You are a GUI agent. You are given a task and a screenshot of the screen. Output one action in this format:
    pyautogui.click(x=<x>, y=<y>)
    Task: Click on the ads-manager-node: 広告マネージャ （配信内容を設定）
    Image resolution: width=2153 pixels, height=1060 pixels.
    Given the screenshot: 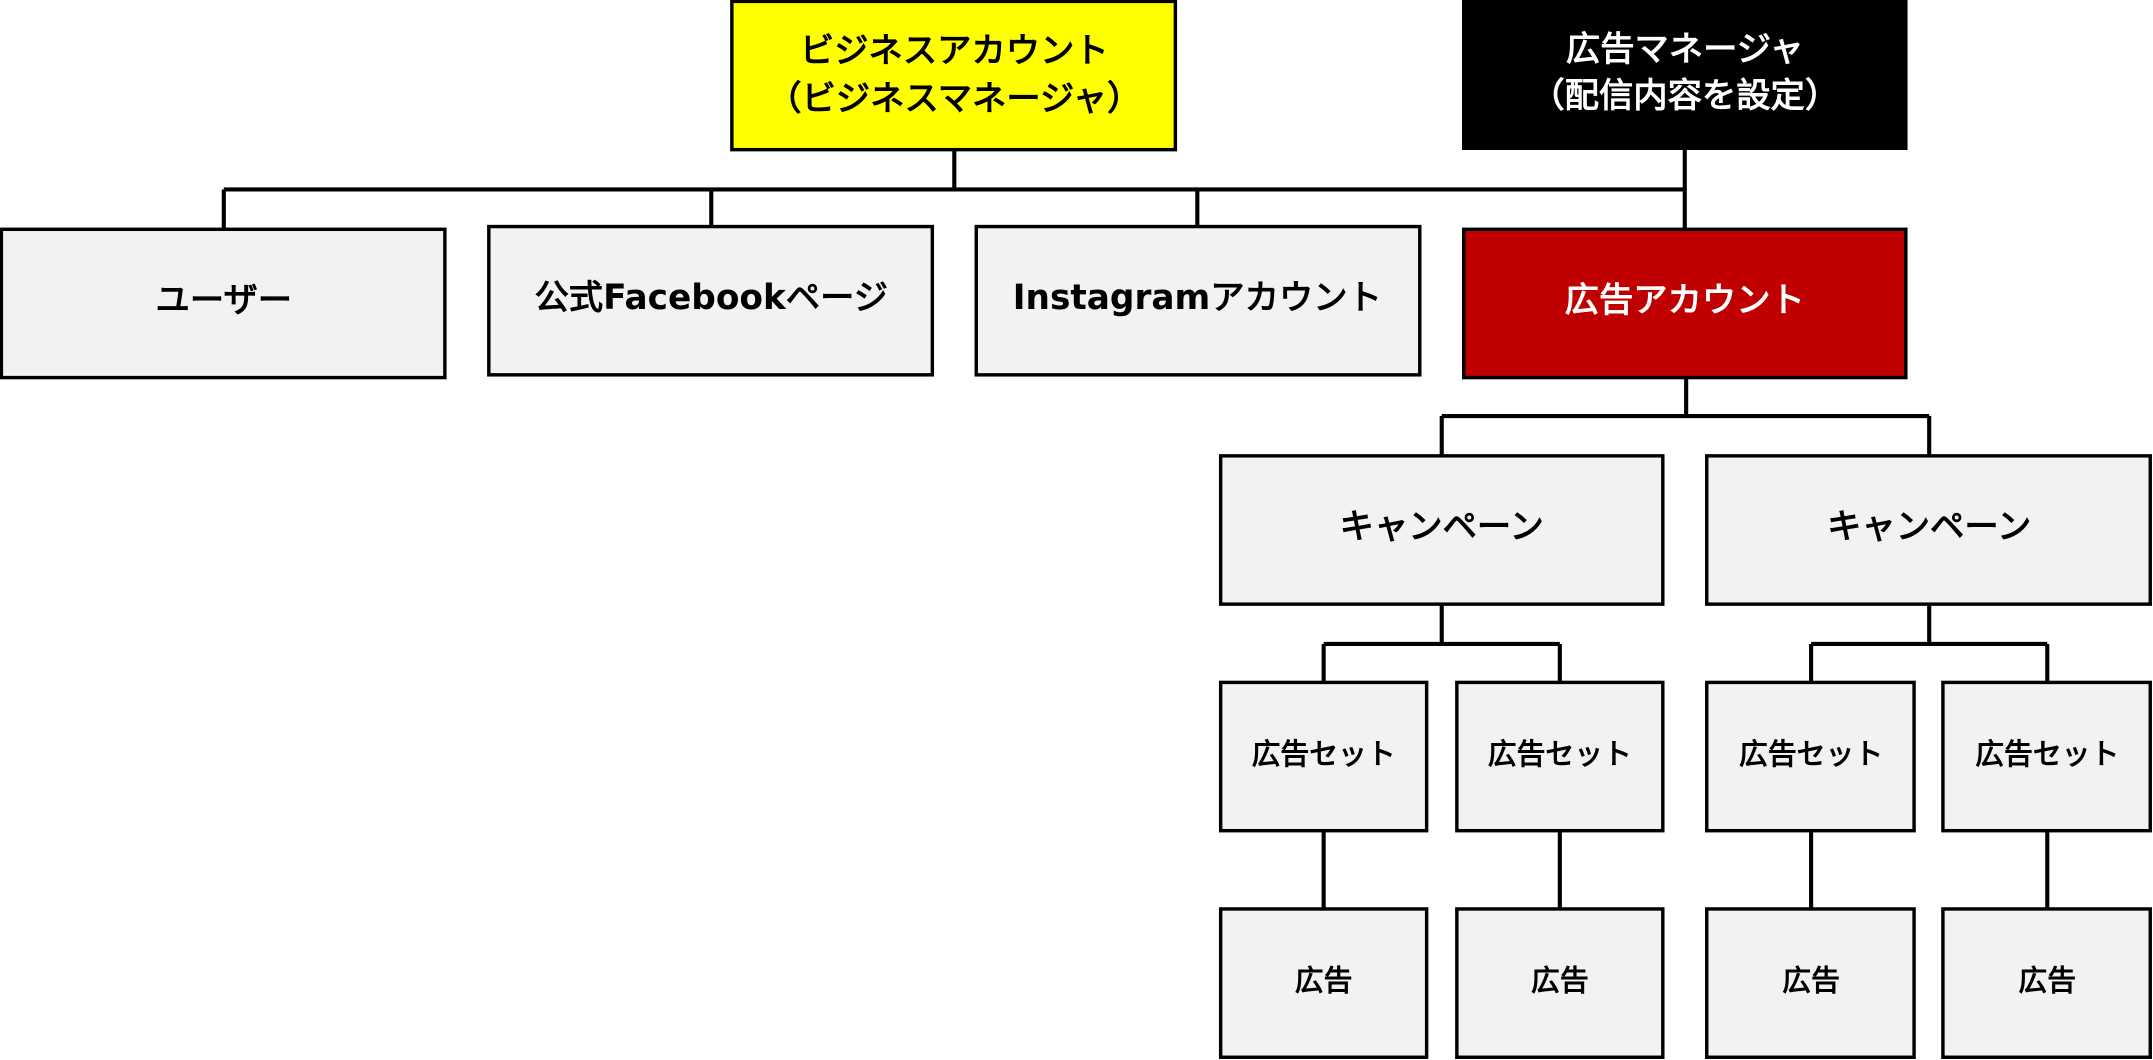 What is the action you would take?
    pyautogui.click(x=1684, y=75)
    